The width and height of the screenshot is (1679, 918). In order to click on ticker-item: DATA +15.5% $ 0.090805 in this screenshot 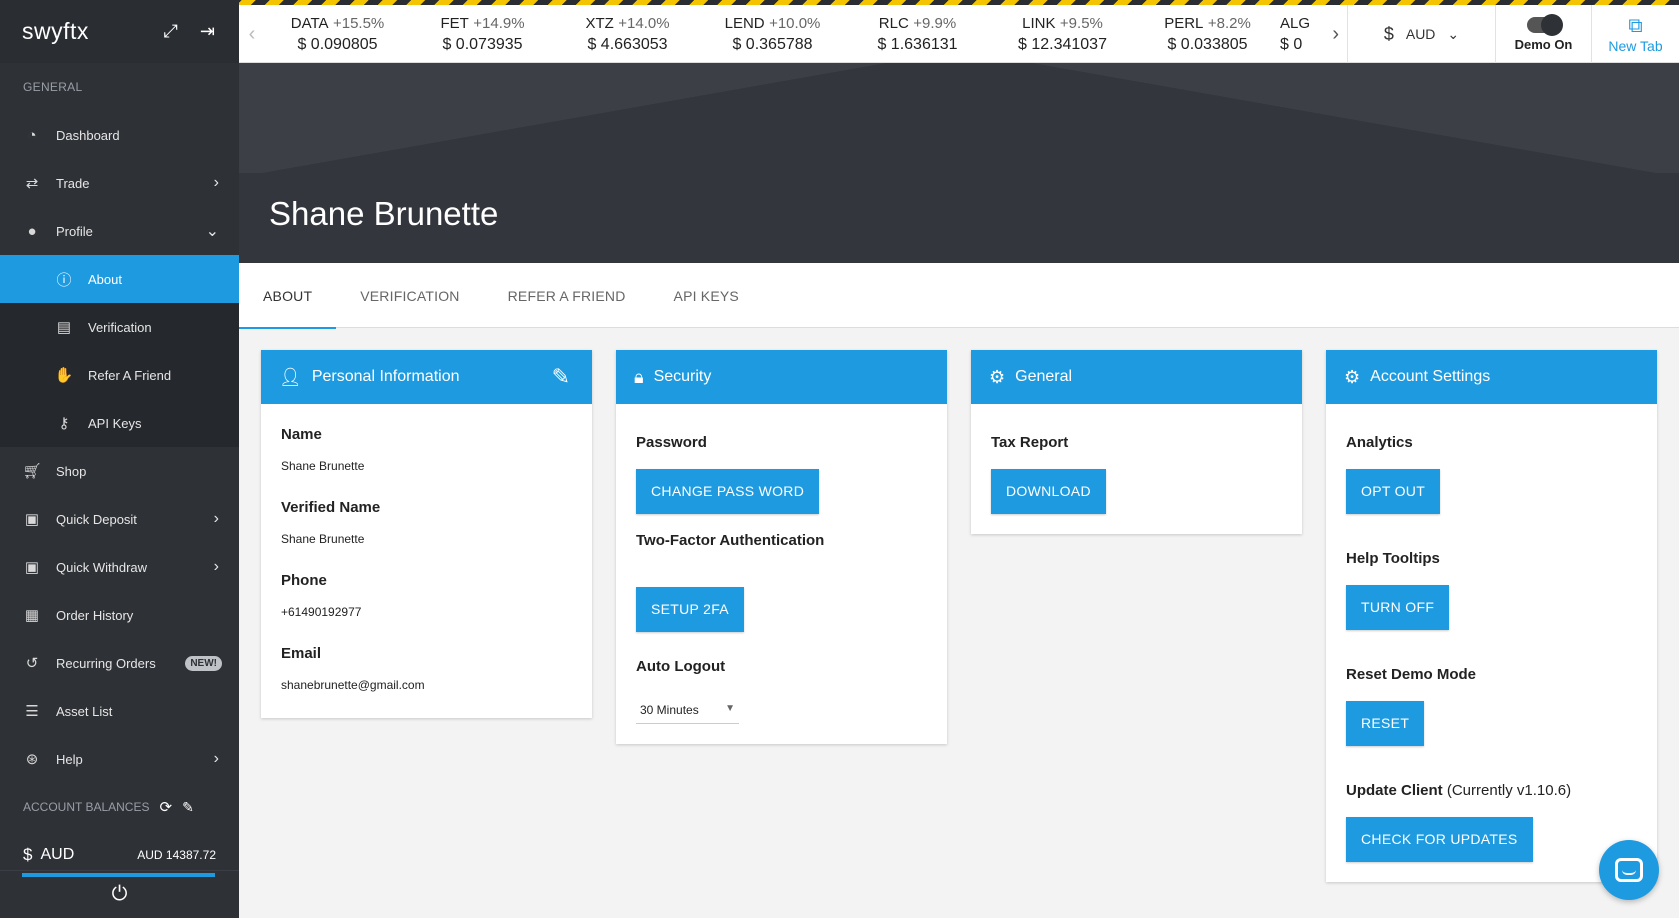, I will do `click(337, 34)`.